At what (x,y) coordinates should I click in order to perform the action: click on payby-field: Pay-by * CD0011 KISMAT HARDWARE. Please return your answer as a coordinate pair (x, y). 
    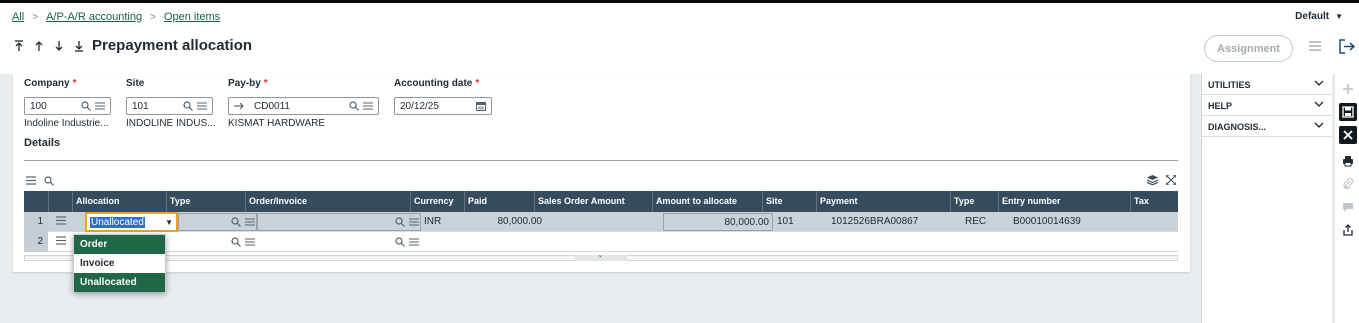
    Looking at the image, I should click on (303, 103).